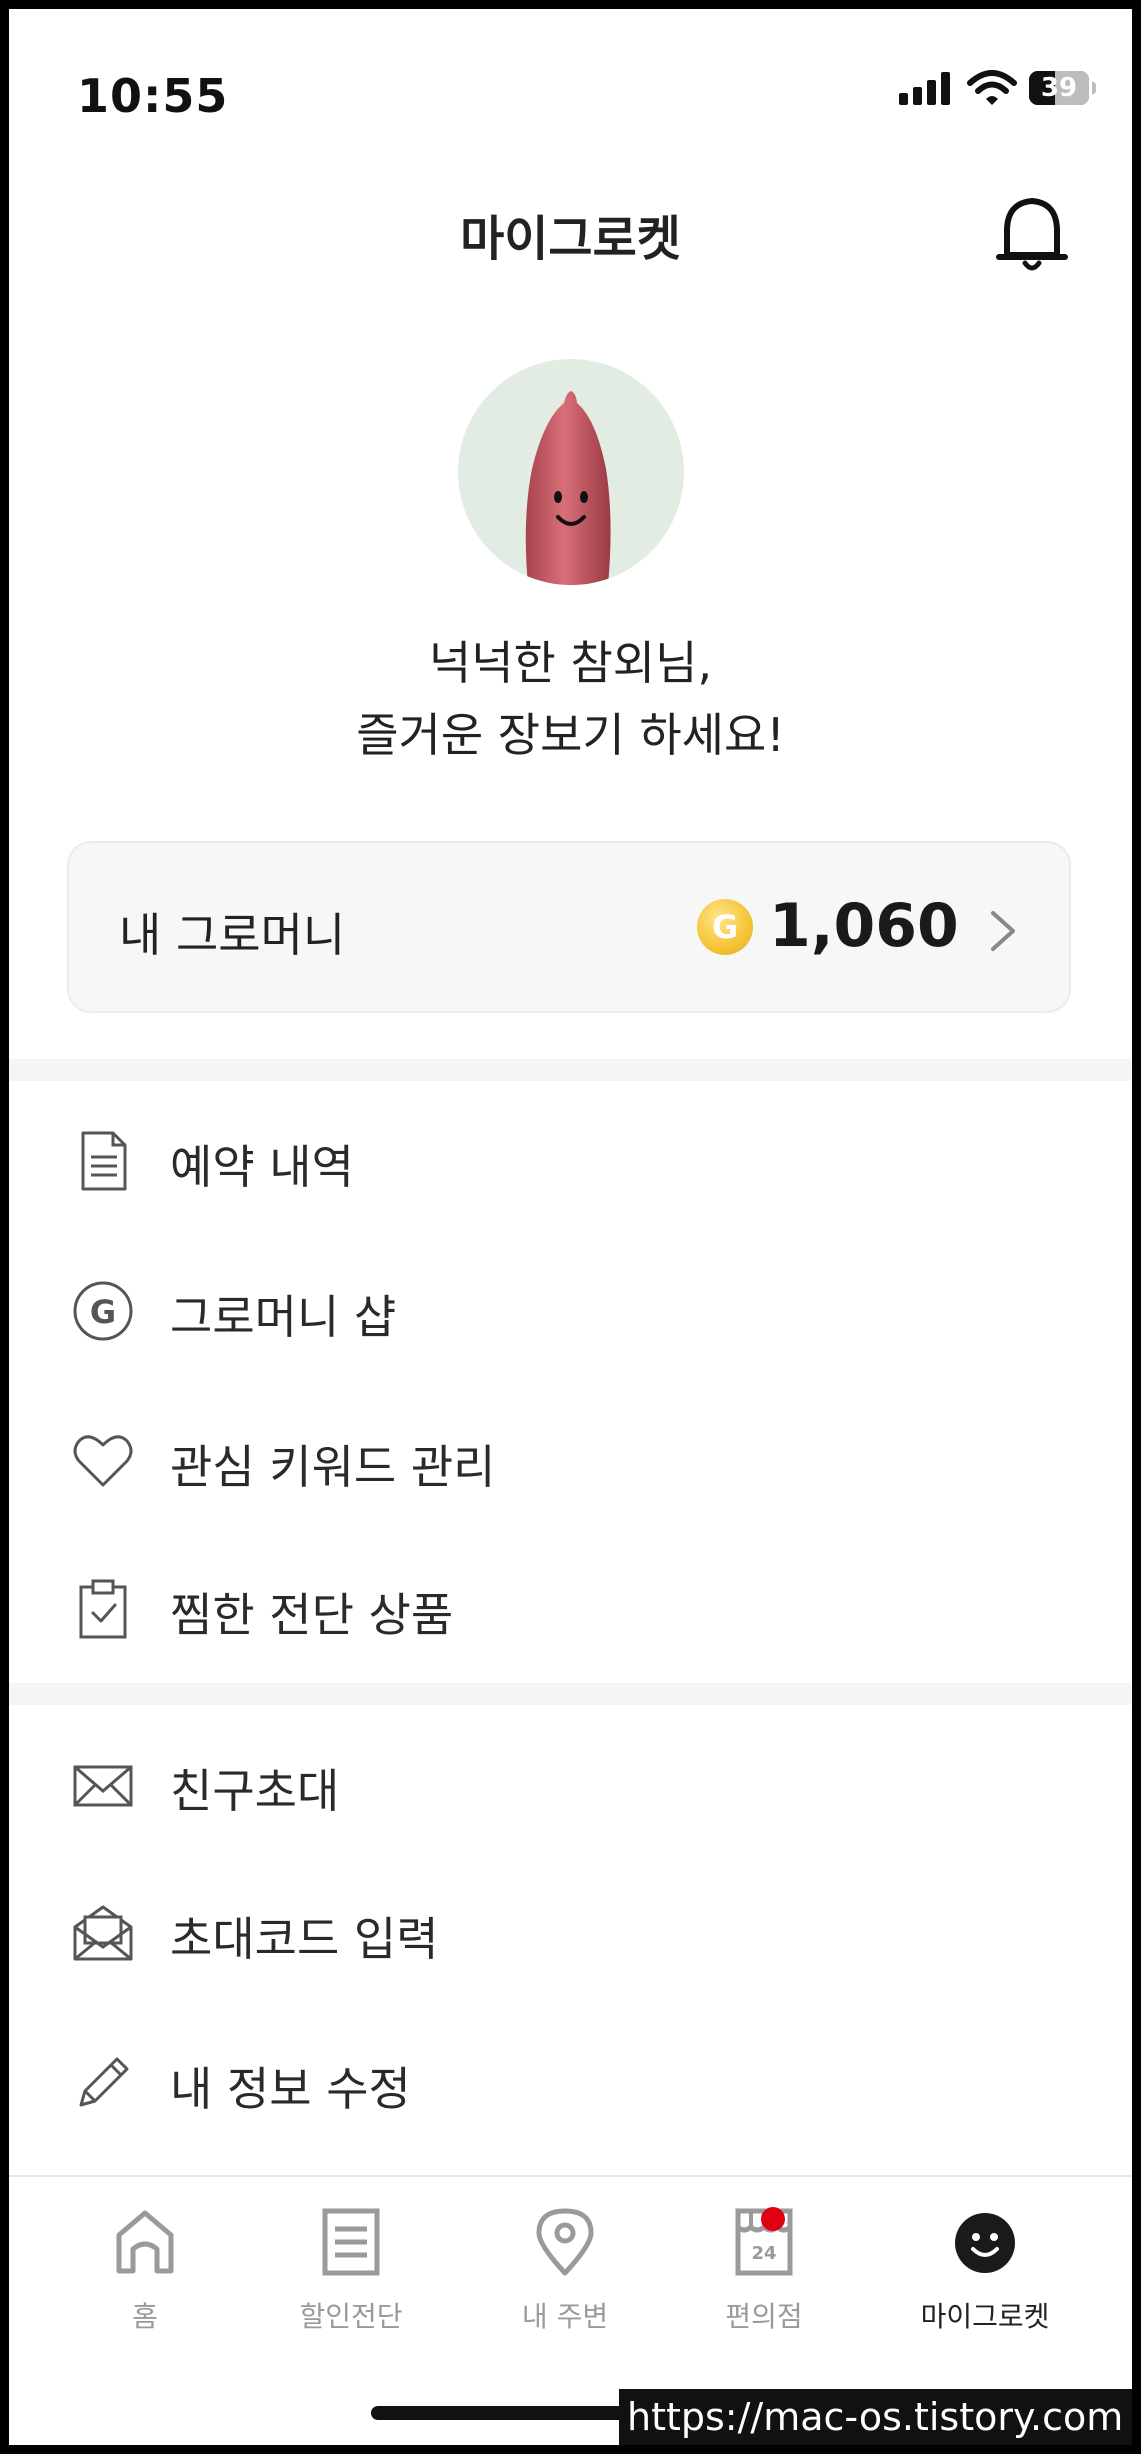 Image resolution: width=1141 pixels, height=2454 pixels. I want to click on tab-flyers: 할인전단, so click(351, 2269).